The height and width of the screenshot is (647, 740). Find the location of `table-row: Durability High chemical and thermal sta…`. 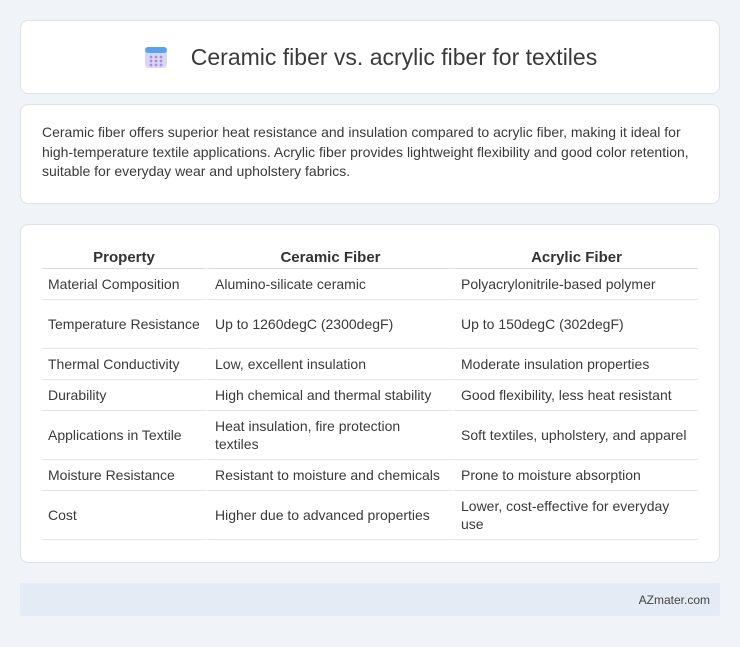

table-row: Durability High chemical and thermal sta… is located at coordinates (370, 395).